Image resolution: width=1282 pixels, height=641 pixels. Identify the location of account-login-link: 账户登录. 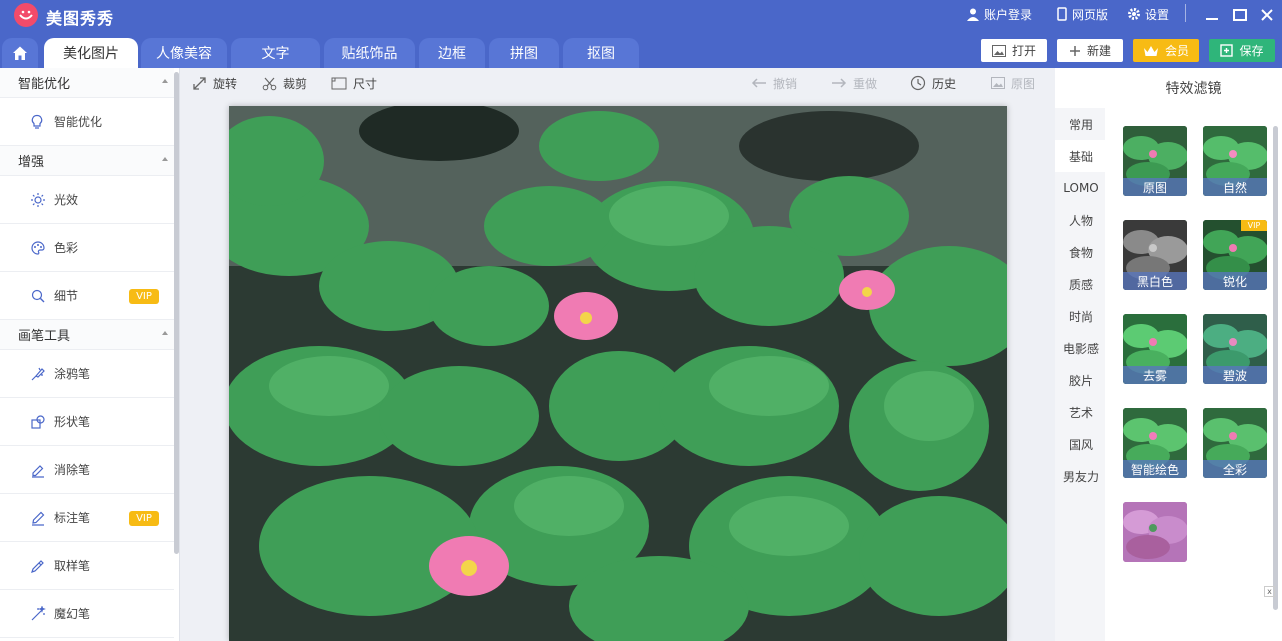
(999, 14).